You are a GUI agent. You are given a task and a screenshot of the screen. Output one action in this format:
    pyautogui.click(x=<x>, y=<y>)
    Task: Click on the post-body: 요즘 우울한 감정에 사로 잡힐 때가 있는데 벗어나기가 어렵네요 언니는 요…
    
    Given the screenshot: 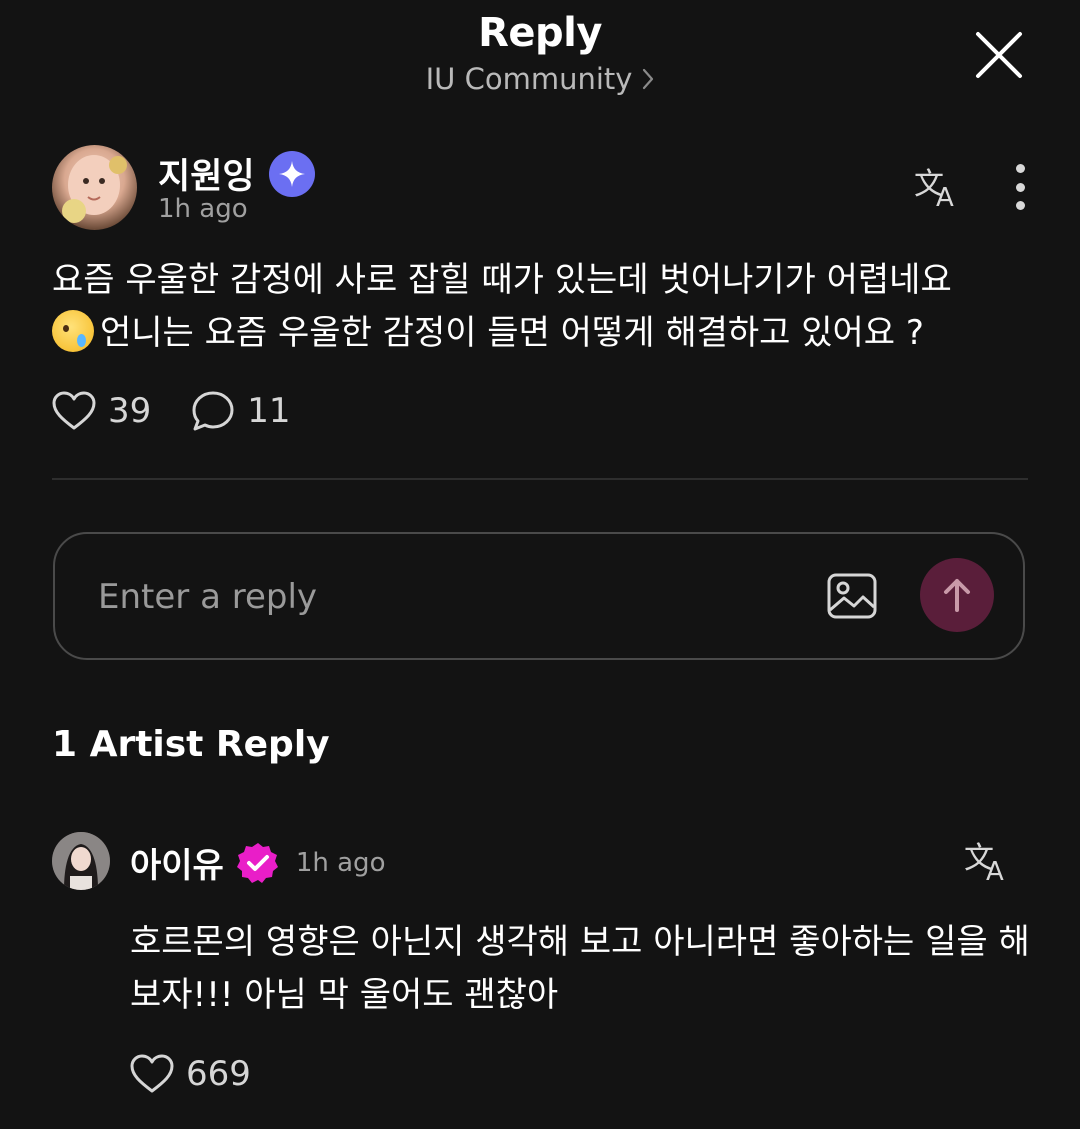 What is the action you would take?
    pyautogui.click(x=547, y=307)
    